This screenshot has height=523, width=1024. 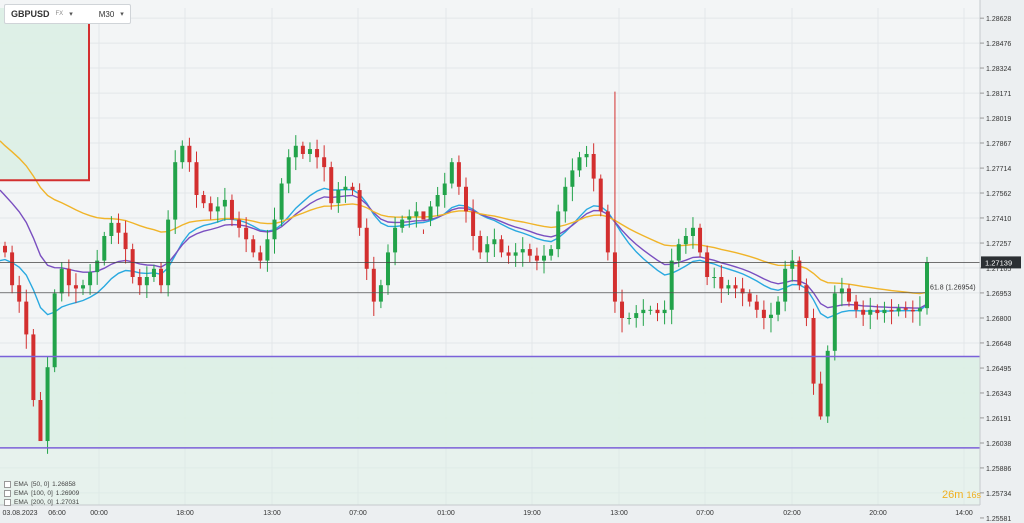 I want to click on time-tick-label: 18:00, so click(x=185, y=513).